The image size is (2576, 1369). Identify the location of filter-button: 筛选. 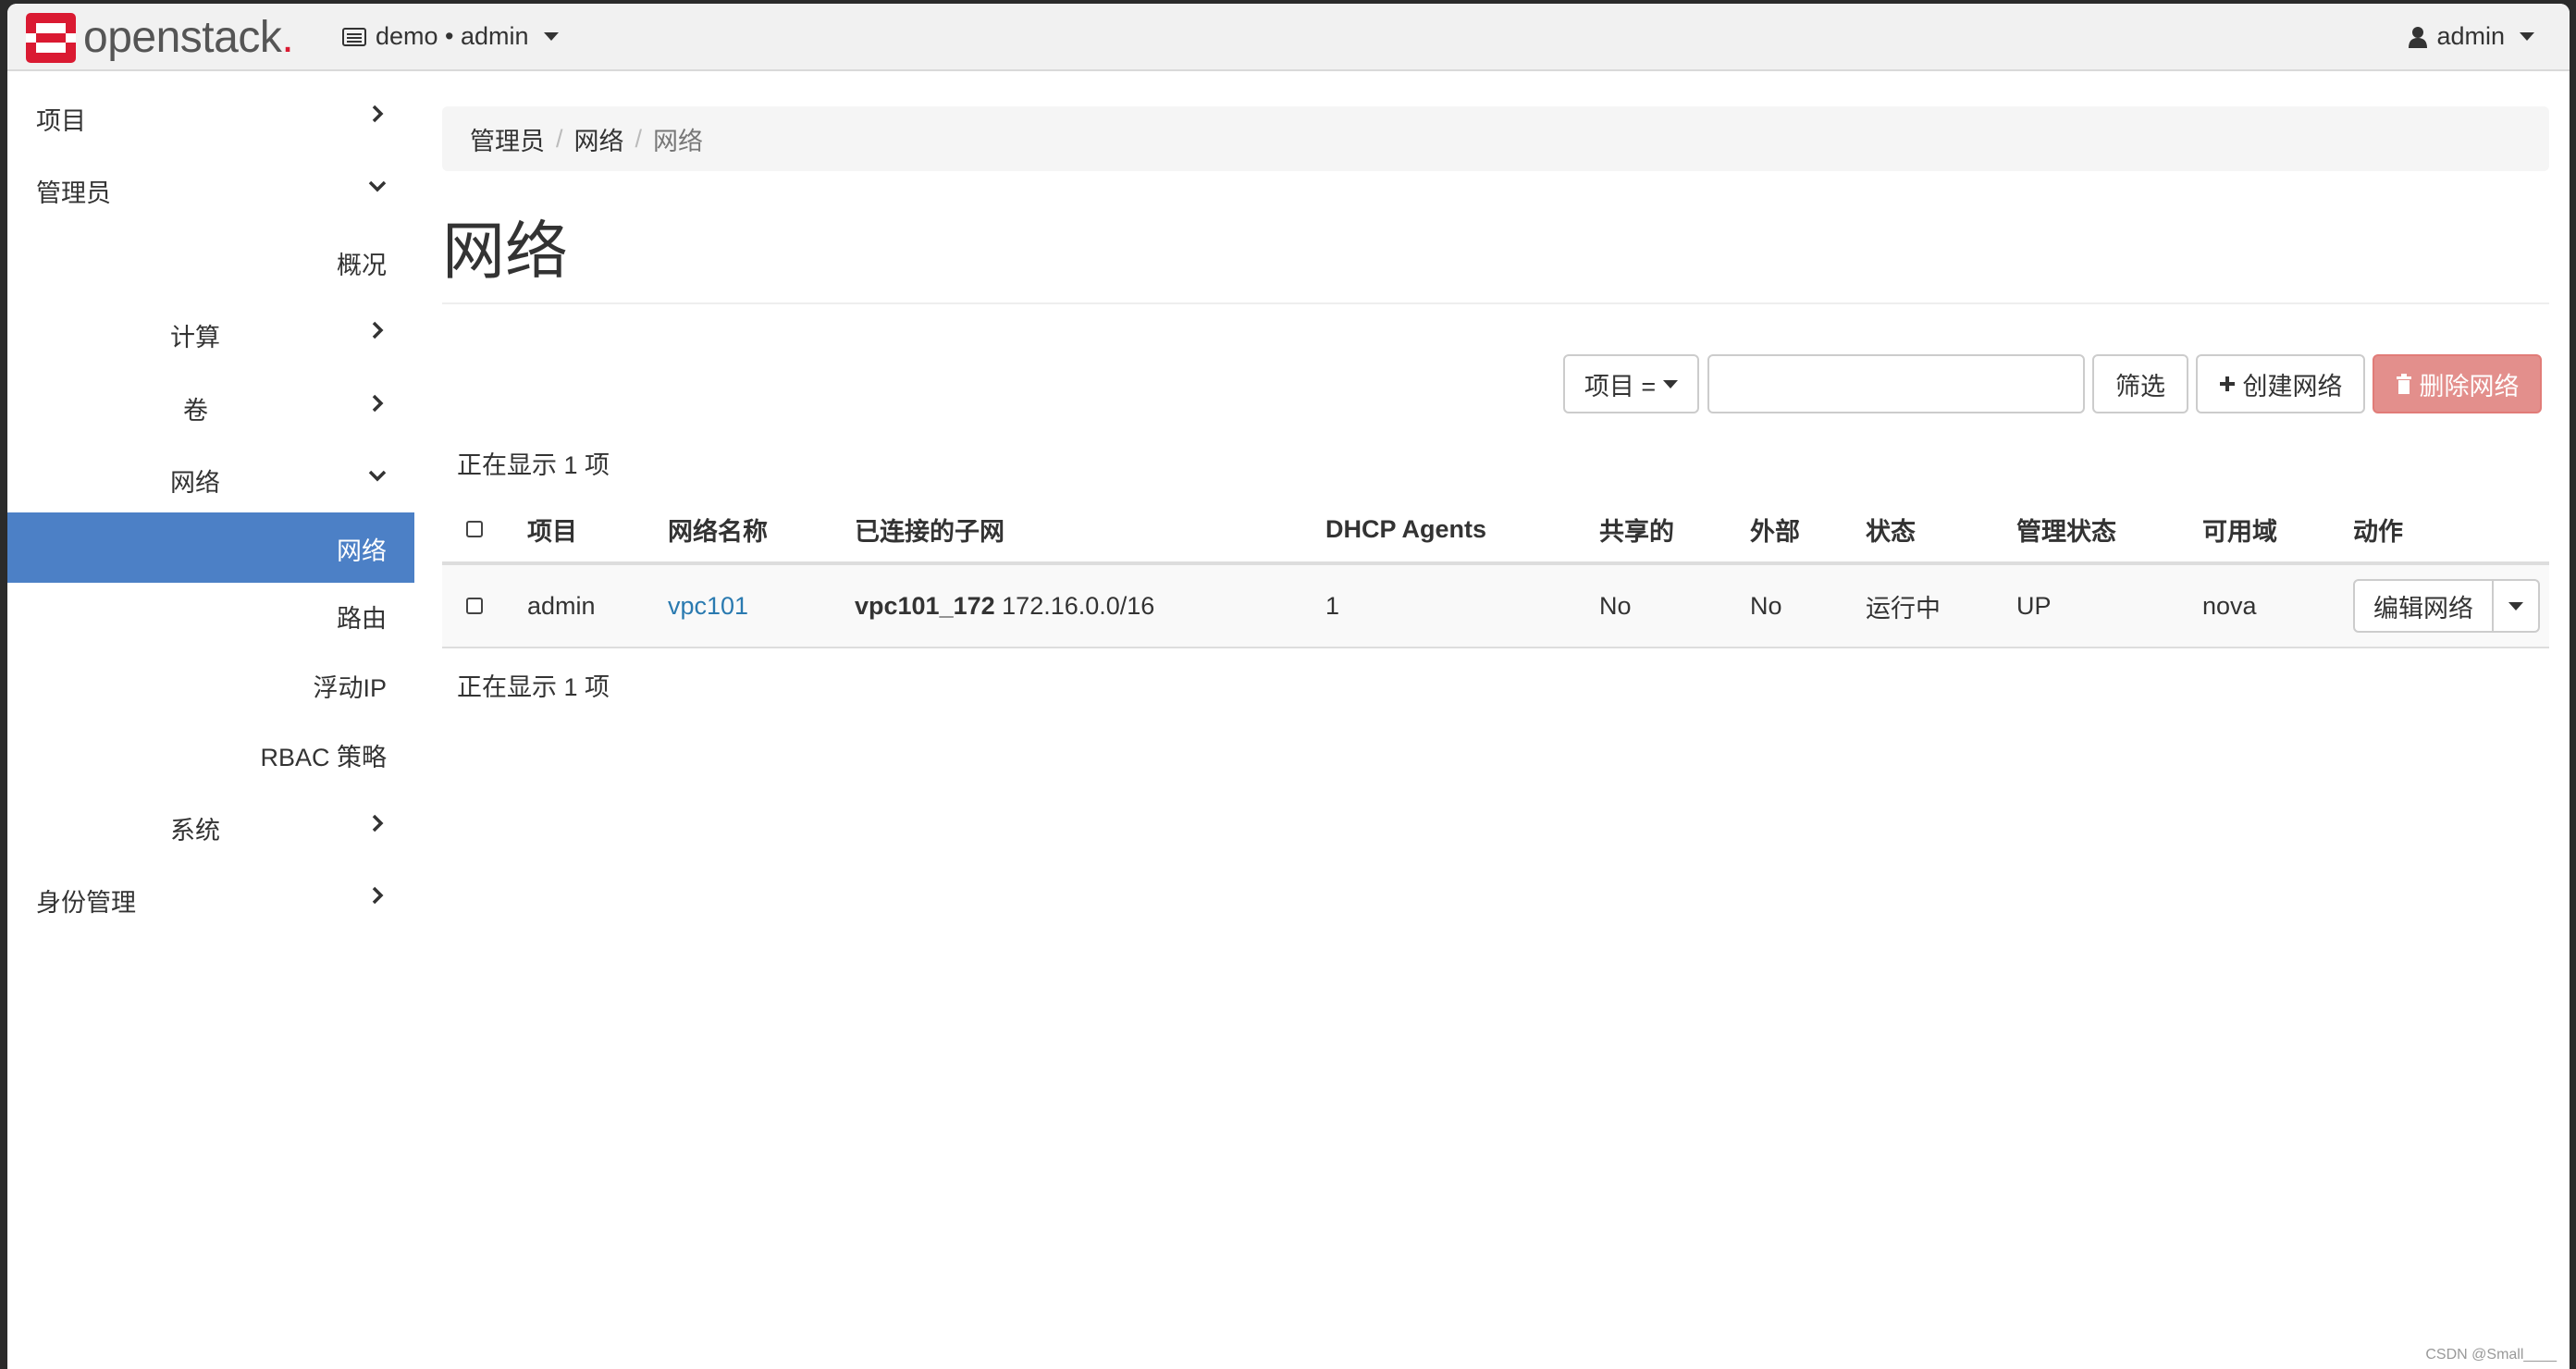
(2140, 384).